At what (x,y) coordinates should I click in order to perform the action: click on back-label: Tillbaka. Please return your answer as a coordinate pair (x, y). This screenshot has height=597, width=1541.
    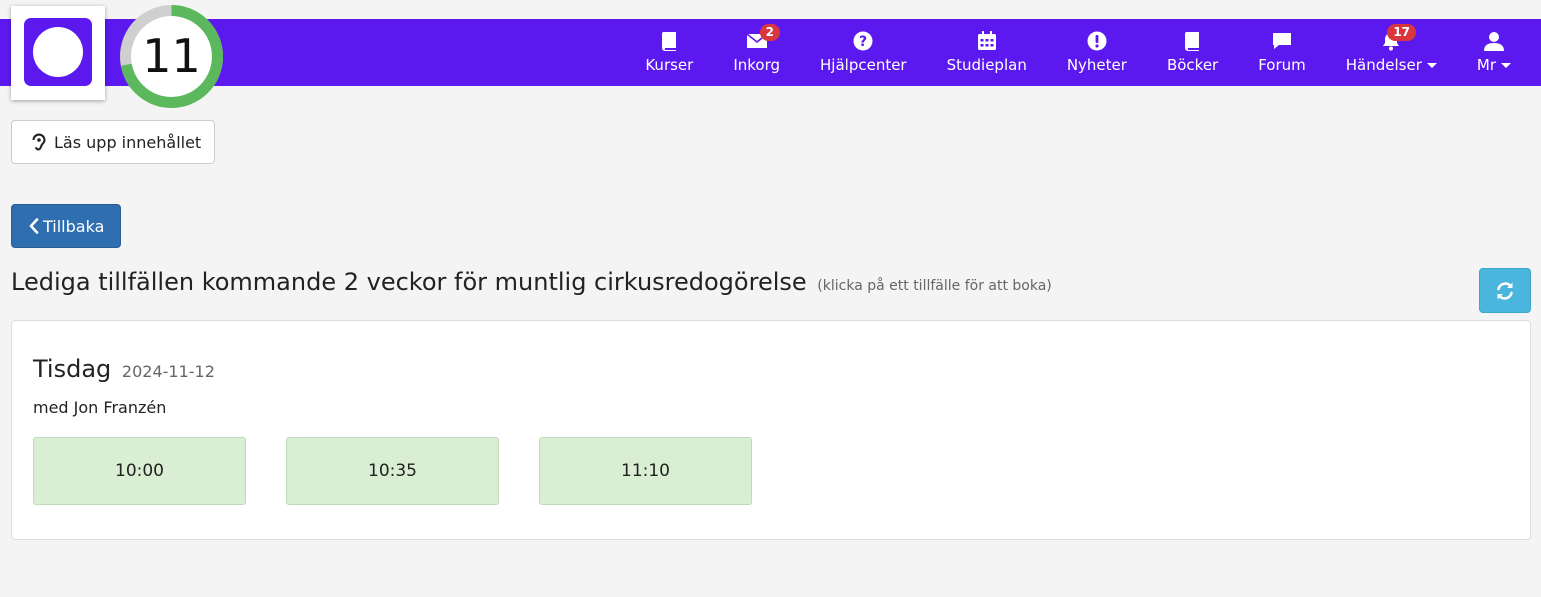
    Looking at the image, I should click on (74, 226).